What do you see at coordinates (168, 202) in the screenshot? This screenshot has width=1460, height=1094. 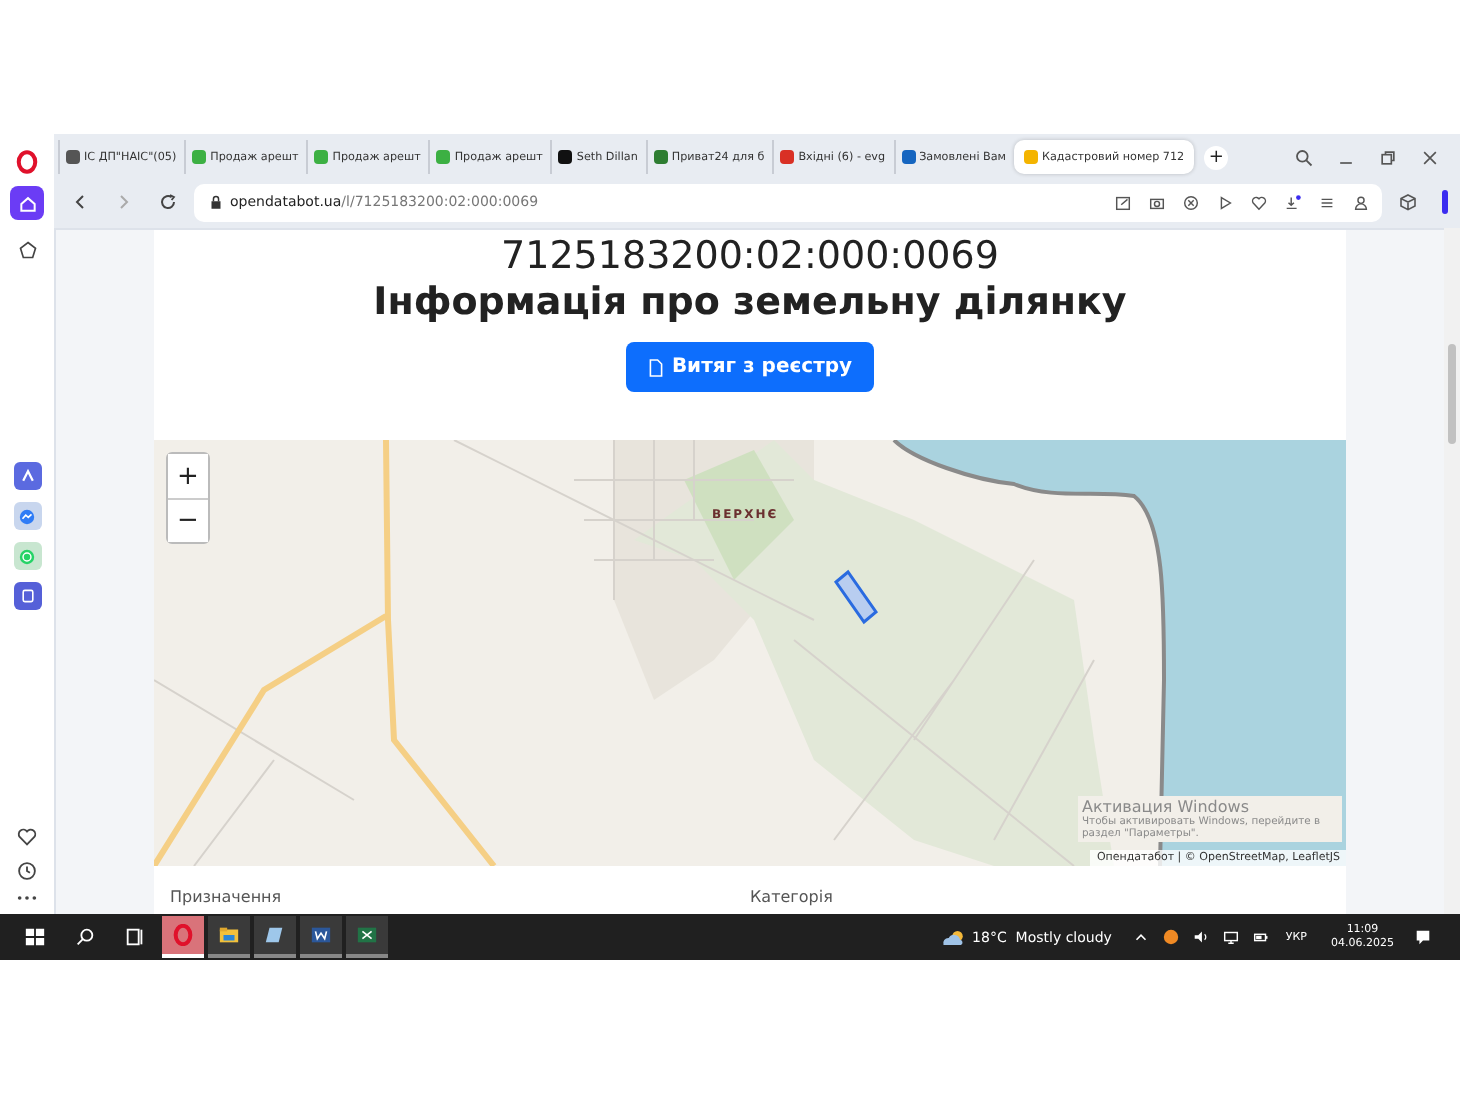 I see `reload-icon` at bounding box center [168, 202].